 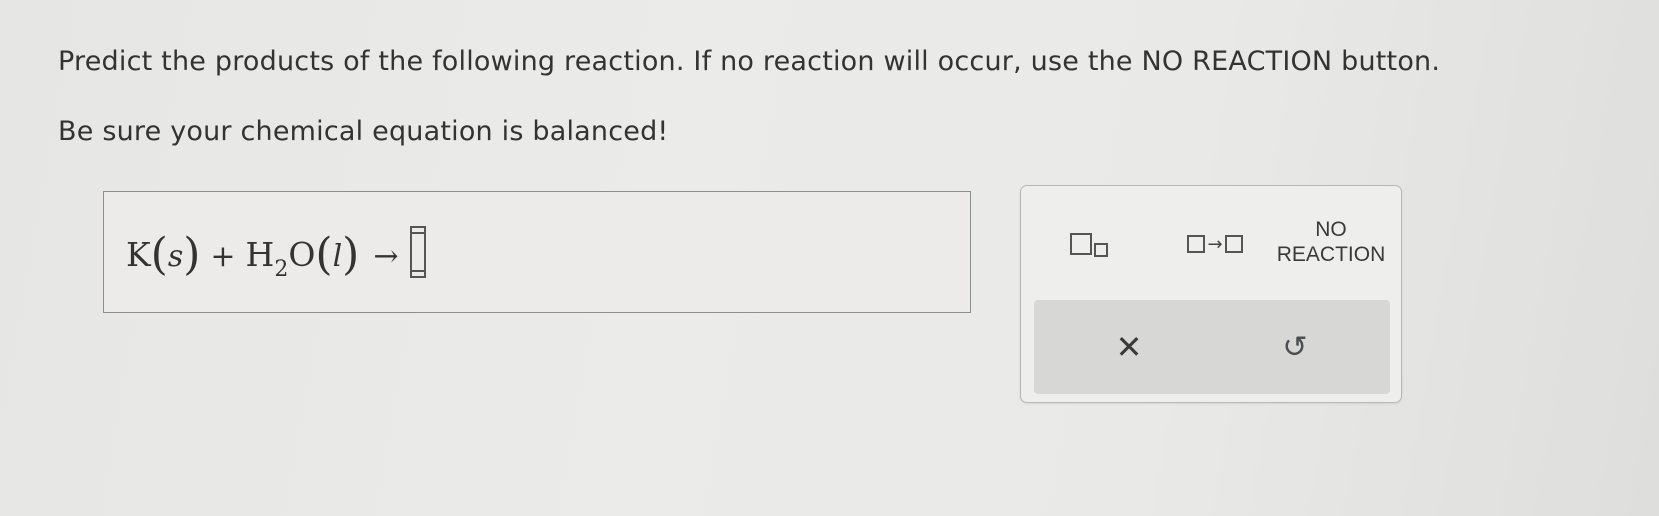 I want to click on equation-tool-panel: → NO REACTION ✕ ↺, so click(x=1211, y=294).